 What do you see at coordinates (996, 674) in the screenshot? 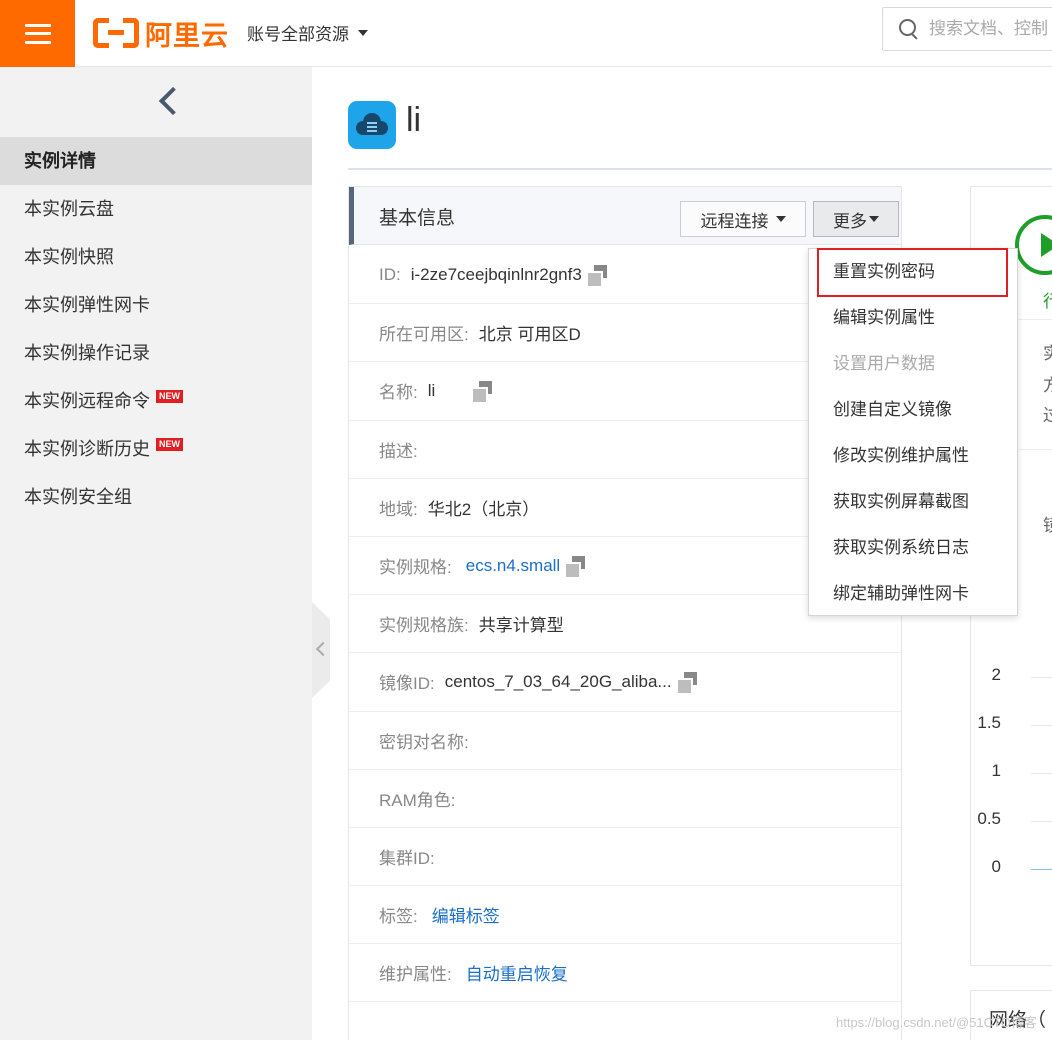
I see `chart-tick-label: 2` at bounding box center [996, 674].